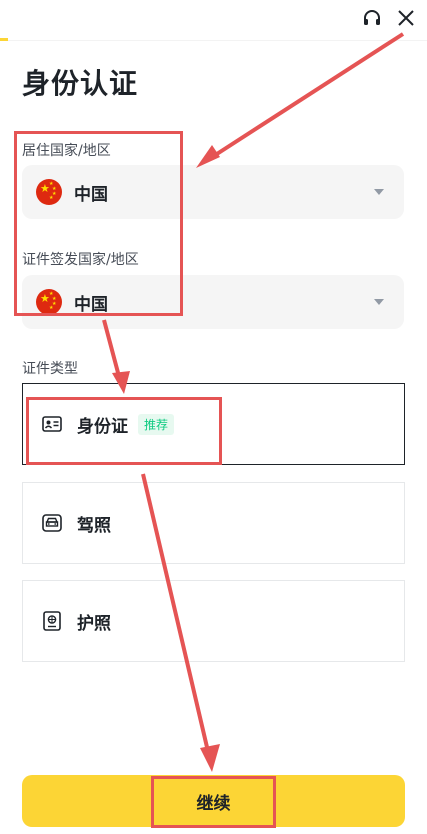 This screenshot has width=427, height=834. Describe the element at coordinates (124, 431) in the screenshot. I see `annotation-box-id-card` at that location.